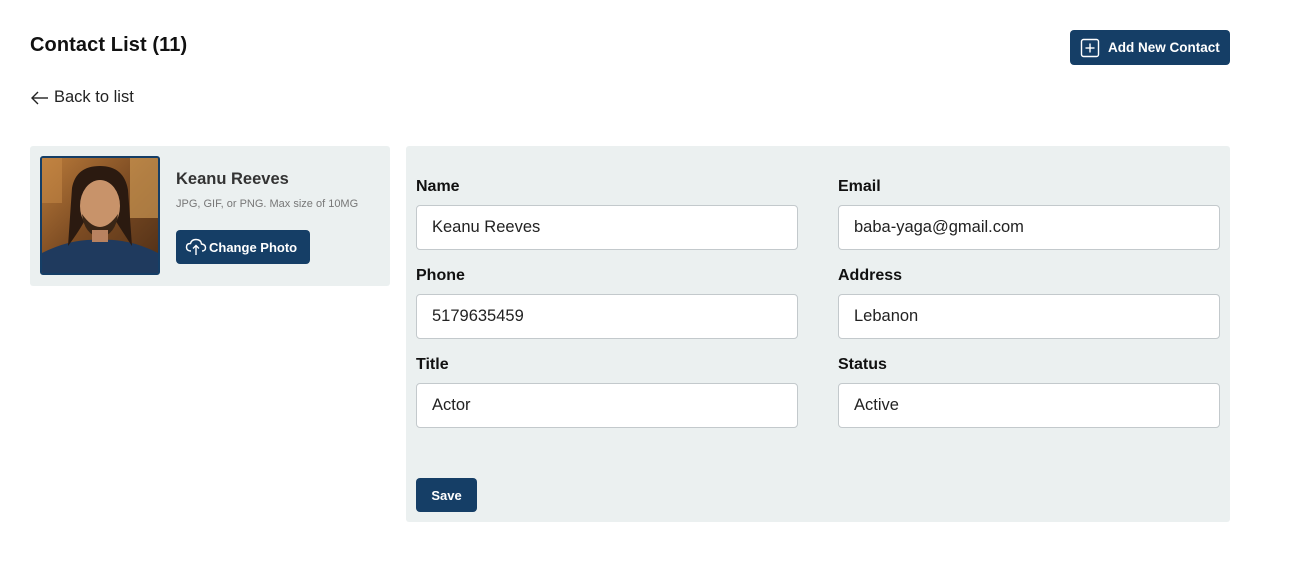 This screenshot has height=563, width=1311. Describe the element at coordinates (232, 179) in the screenshot. I see `profile-name: Keanu Reeves` at that location.